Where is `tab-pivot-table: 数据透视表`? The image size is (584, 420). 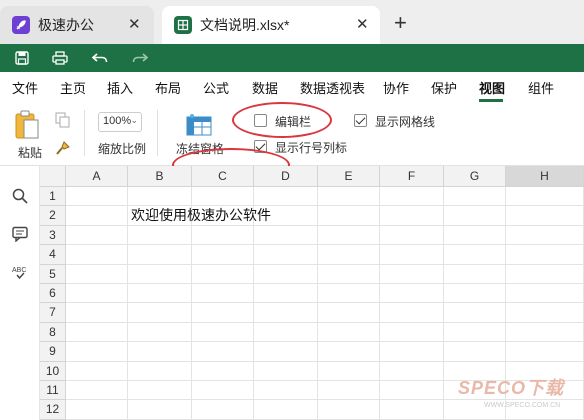 tab-pivot-table: 数据透视表 is located at coordinates (332, 87).